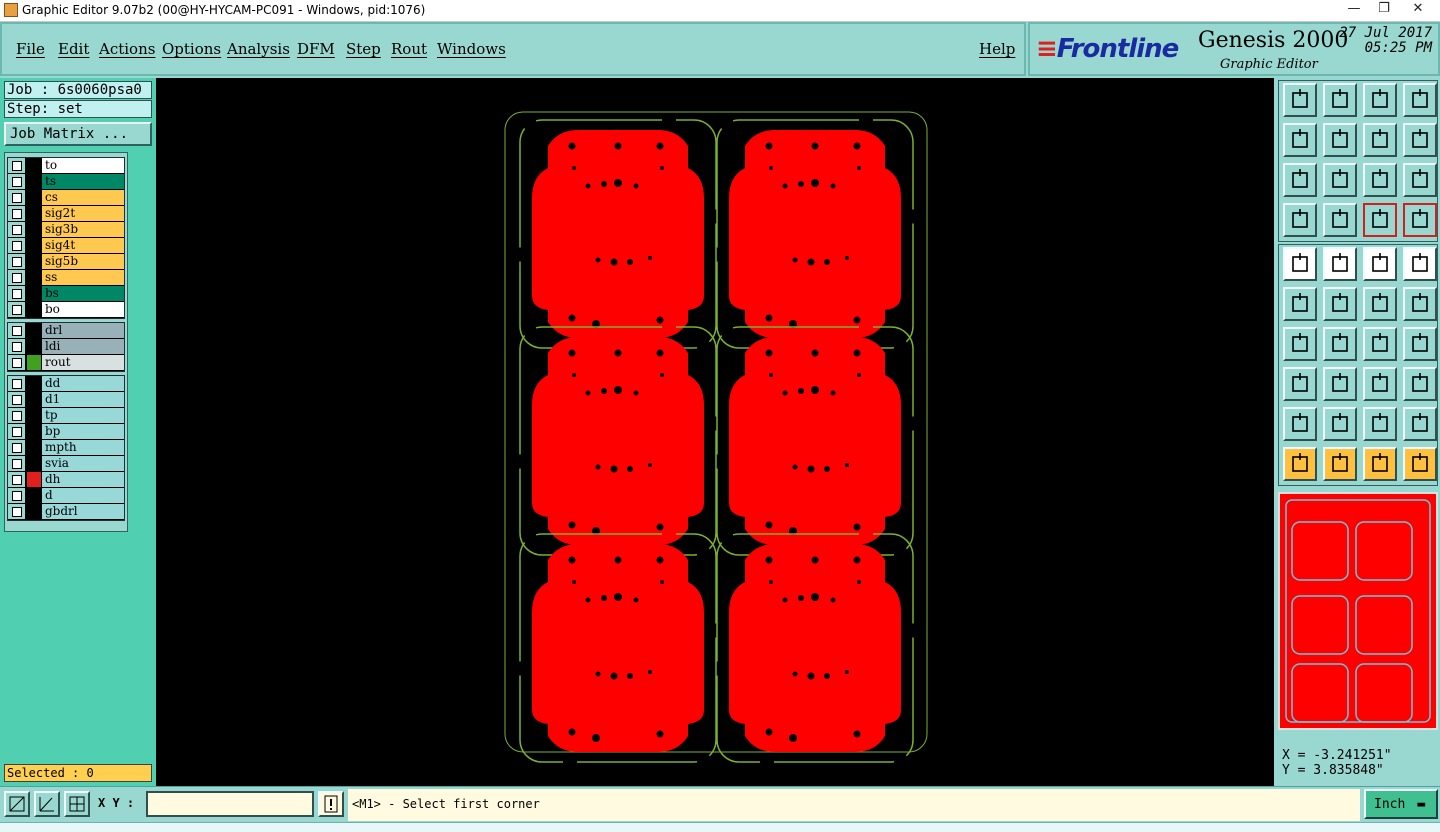 This screenshot has height=832, width=1440. Describe the element at coordinates (47, 804) in the screenshot. I see `angle-snap-icon` at that location.